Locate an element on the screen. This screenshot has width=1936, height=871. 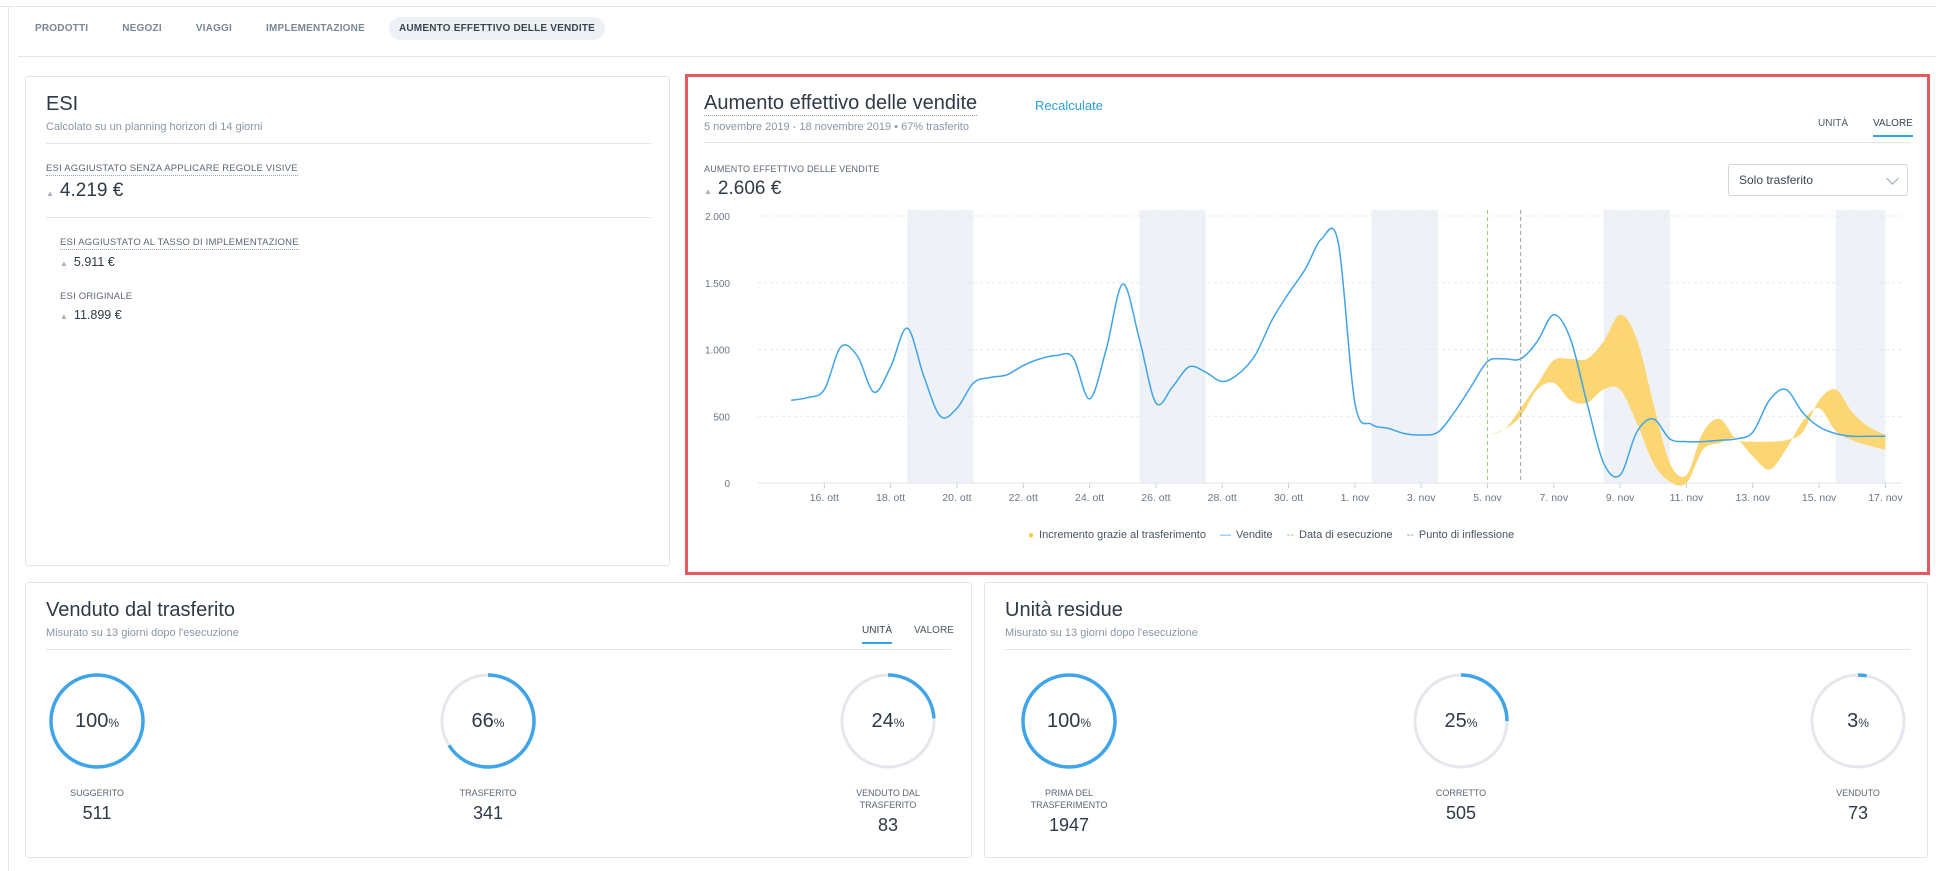
x-tick-label: 16. ott is located at coordinates (824, 498).